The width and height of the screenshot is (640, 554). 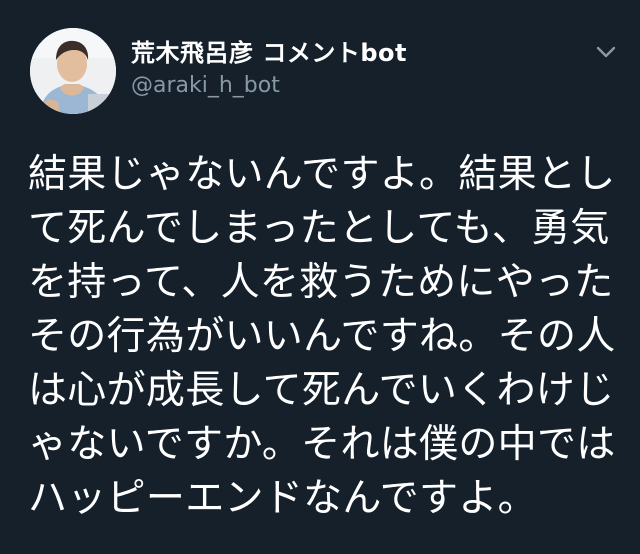 I want to click on tweet-line: を持って、人を救うためにやった, so click(x=321, y=282).